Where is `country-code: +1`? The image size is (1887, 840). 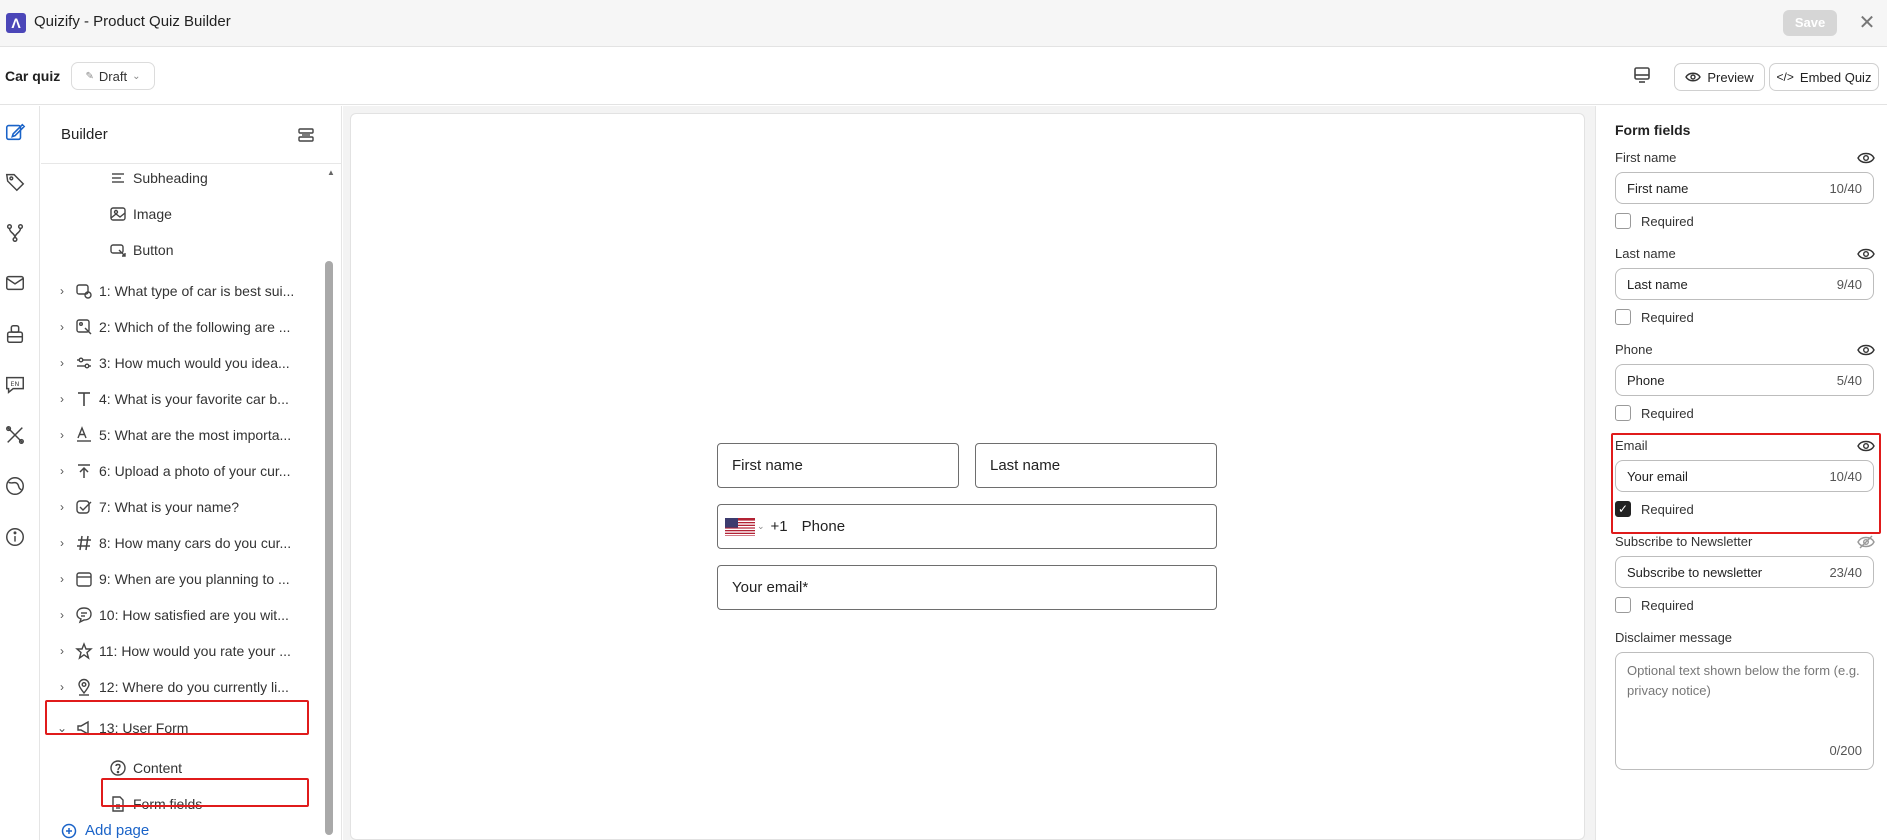
country-code: +1 is located at coordinates (779, 526).